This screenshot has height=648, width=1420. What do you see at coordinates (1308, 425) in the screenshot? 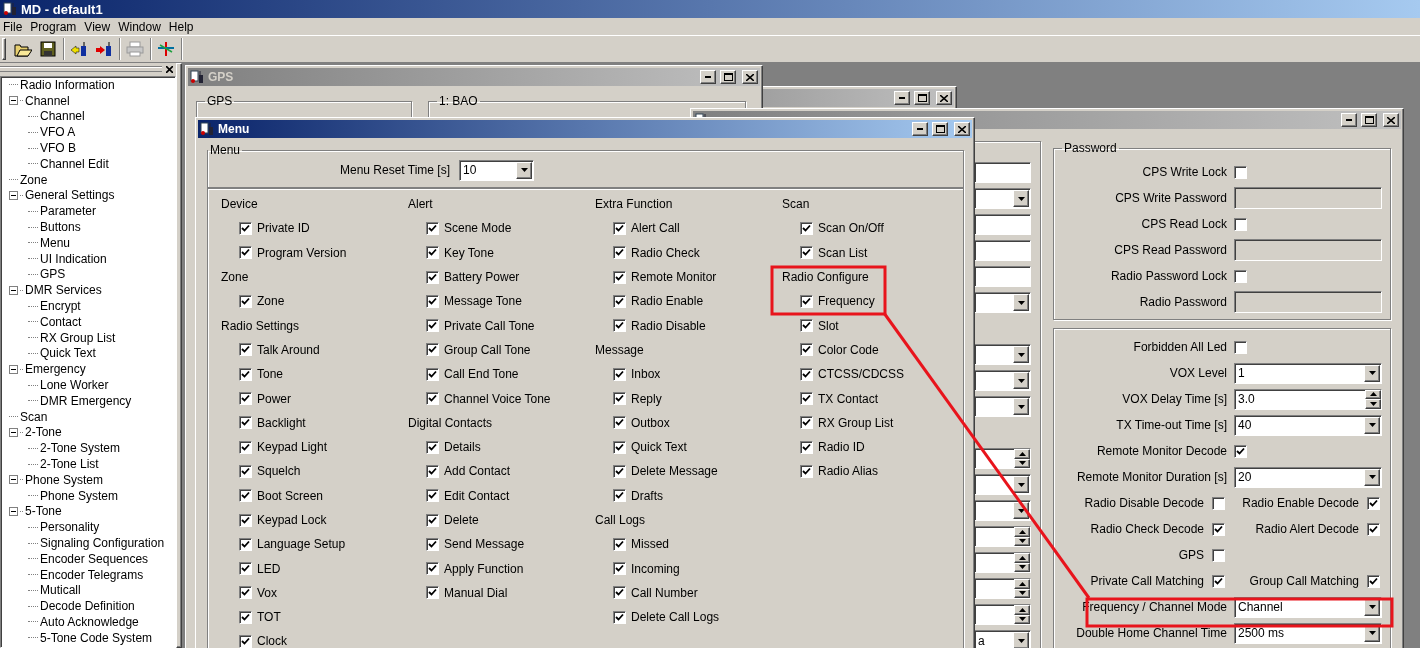
I see `dropdown: 40` at bounding box center [1308, 425].